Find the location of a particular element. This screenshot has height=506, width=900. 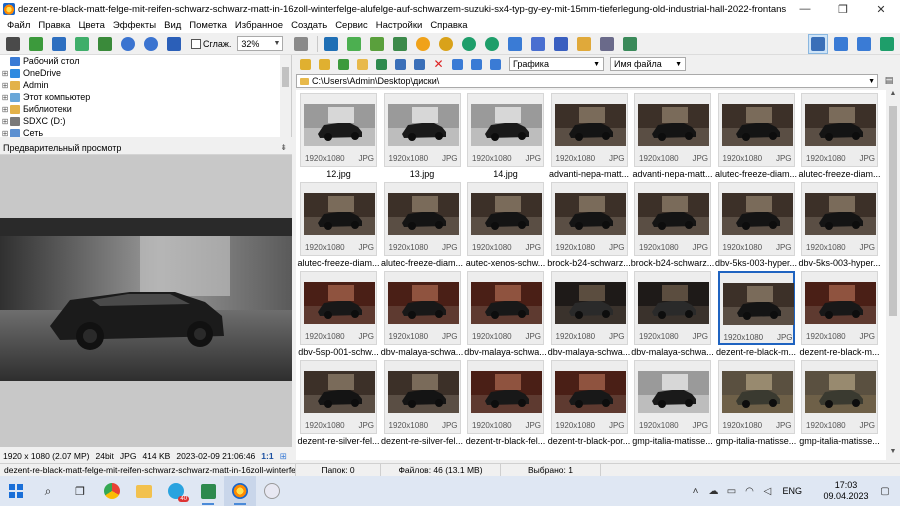

network-icon: ▭ is located at coordinates (731, 491).